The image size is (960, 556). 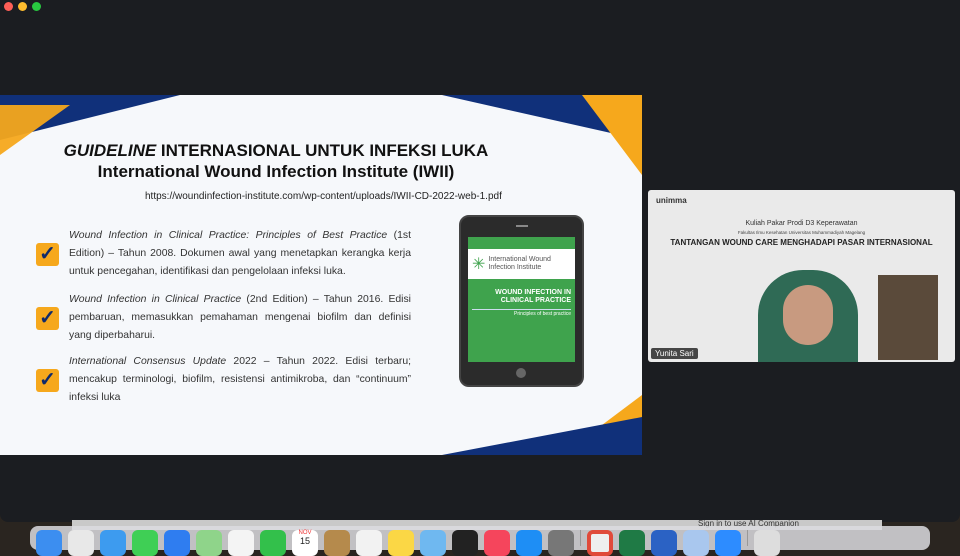 I want to click on photos-icon, so click(x=241, y=543).